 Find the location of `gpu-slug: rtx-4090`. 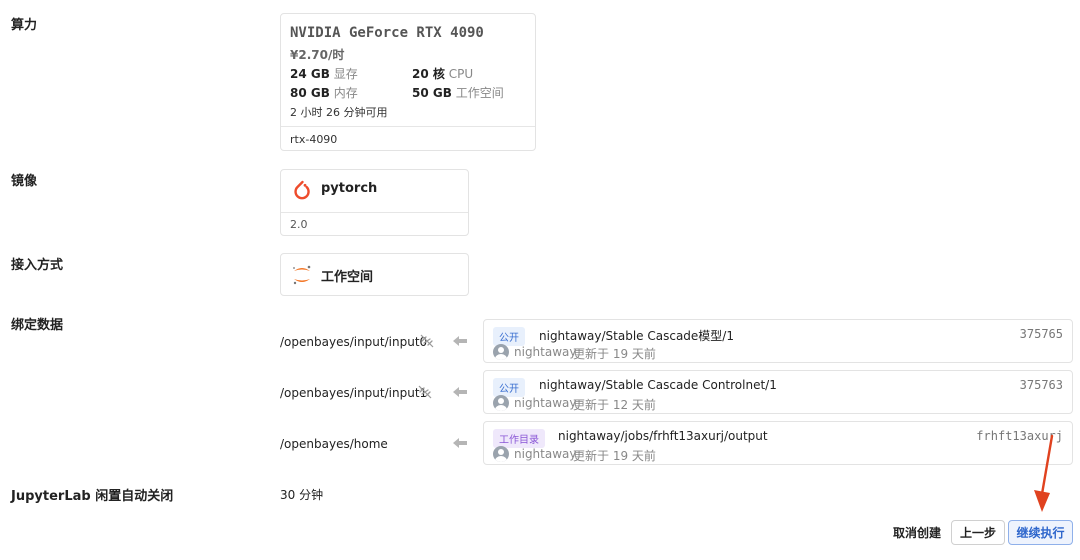

gpu-slug: rtx-4090 is located at coordinates (314, 139).